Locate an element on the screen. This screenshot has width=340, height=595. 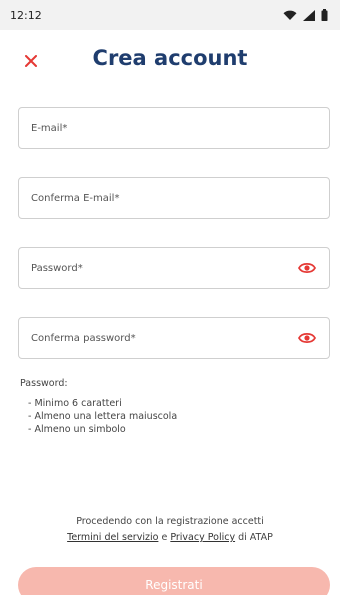
password-rule: Minimo 6 caratteri is located at coordinates (102, 403).